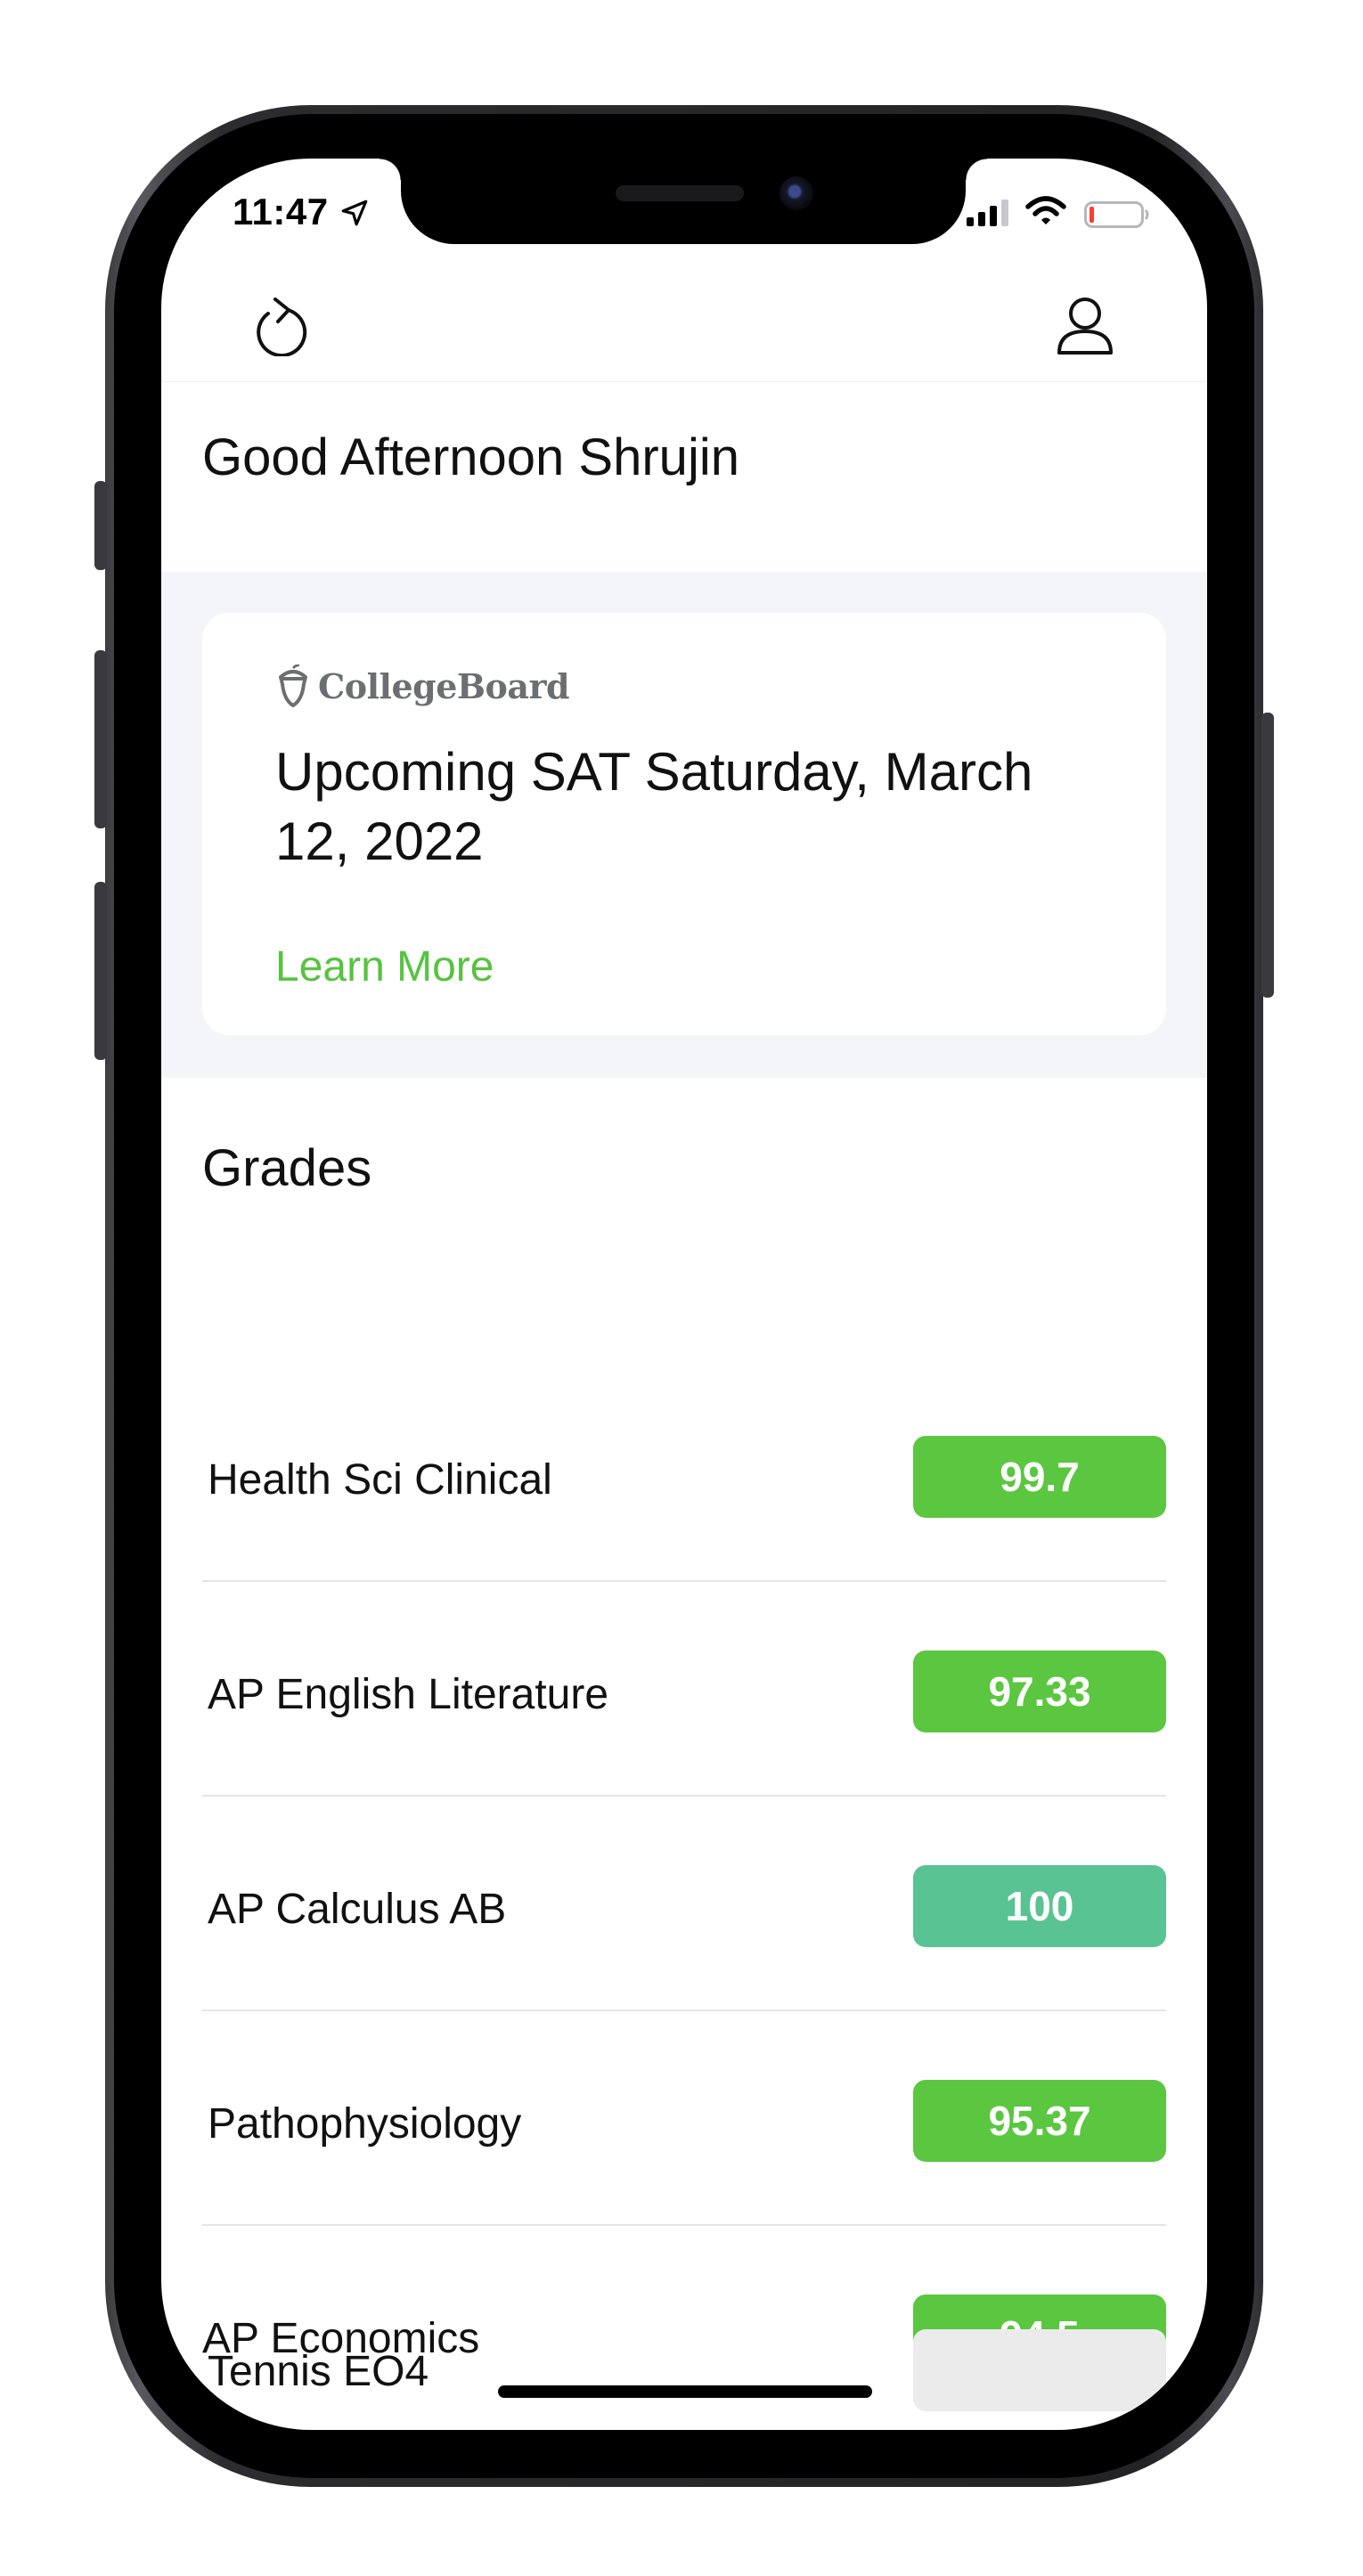 The height and width of the screenshot is (2576, 1363). I want to click on grade-row: Health Sci Clinical 99.7, so click(684, 1474).